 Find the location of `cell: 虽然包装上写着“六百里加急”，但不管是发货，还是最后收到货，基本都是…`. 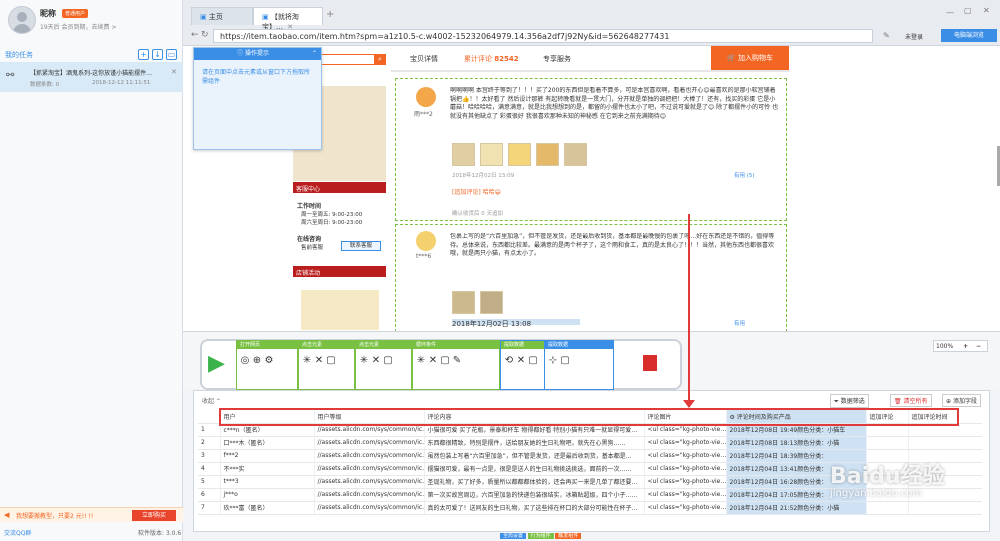

cell: 虽然包装上写着“六百里加急”，但不管是发货，还是最后收到货，基本都是… is located at coordinates (534, 456).